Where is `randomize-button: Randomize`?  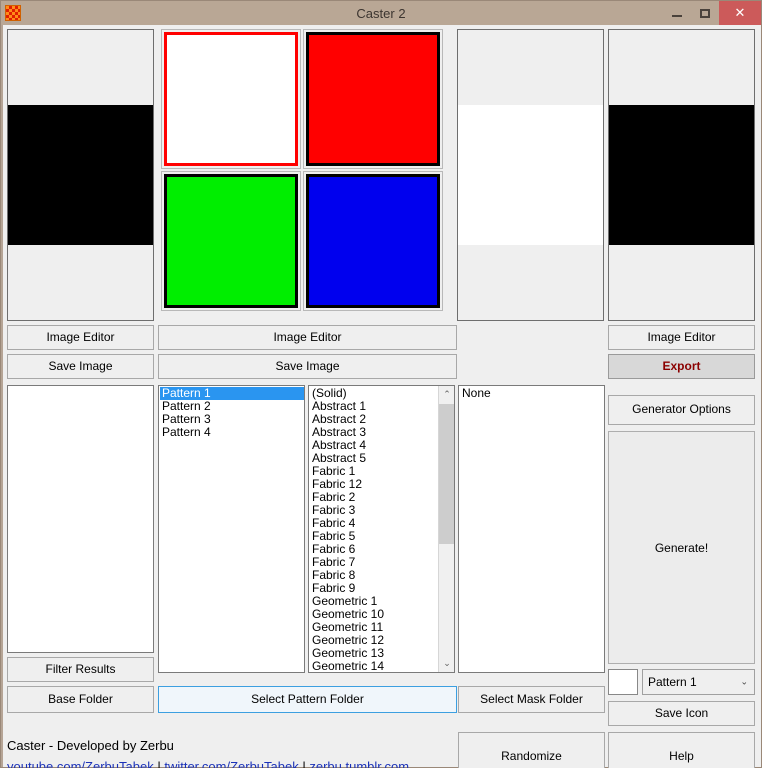 randomize-button: Randomize is located at coordinates (531, 750).